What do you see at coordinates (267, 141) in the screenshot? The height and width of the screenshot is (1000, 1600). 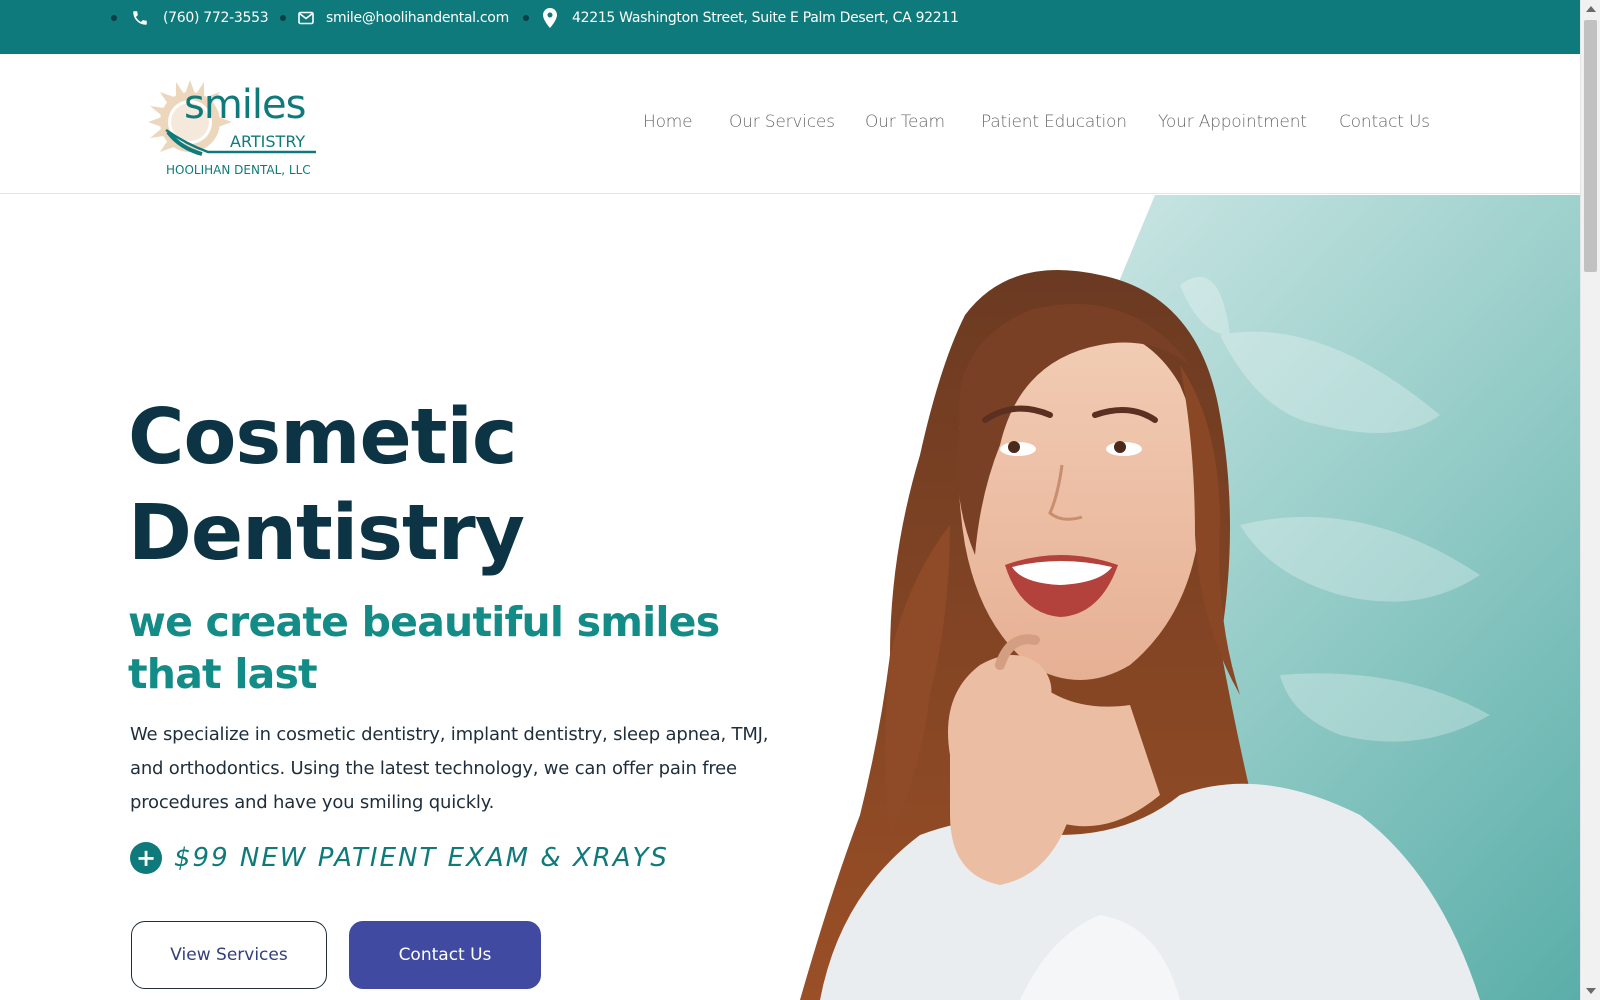 I see `logo-word-artistry: ARTISTRY` at bounding box center [267, 141].